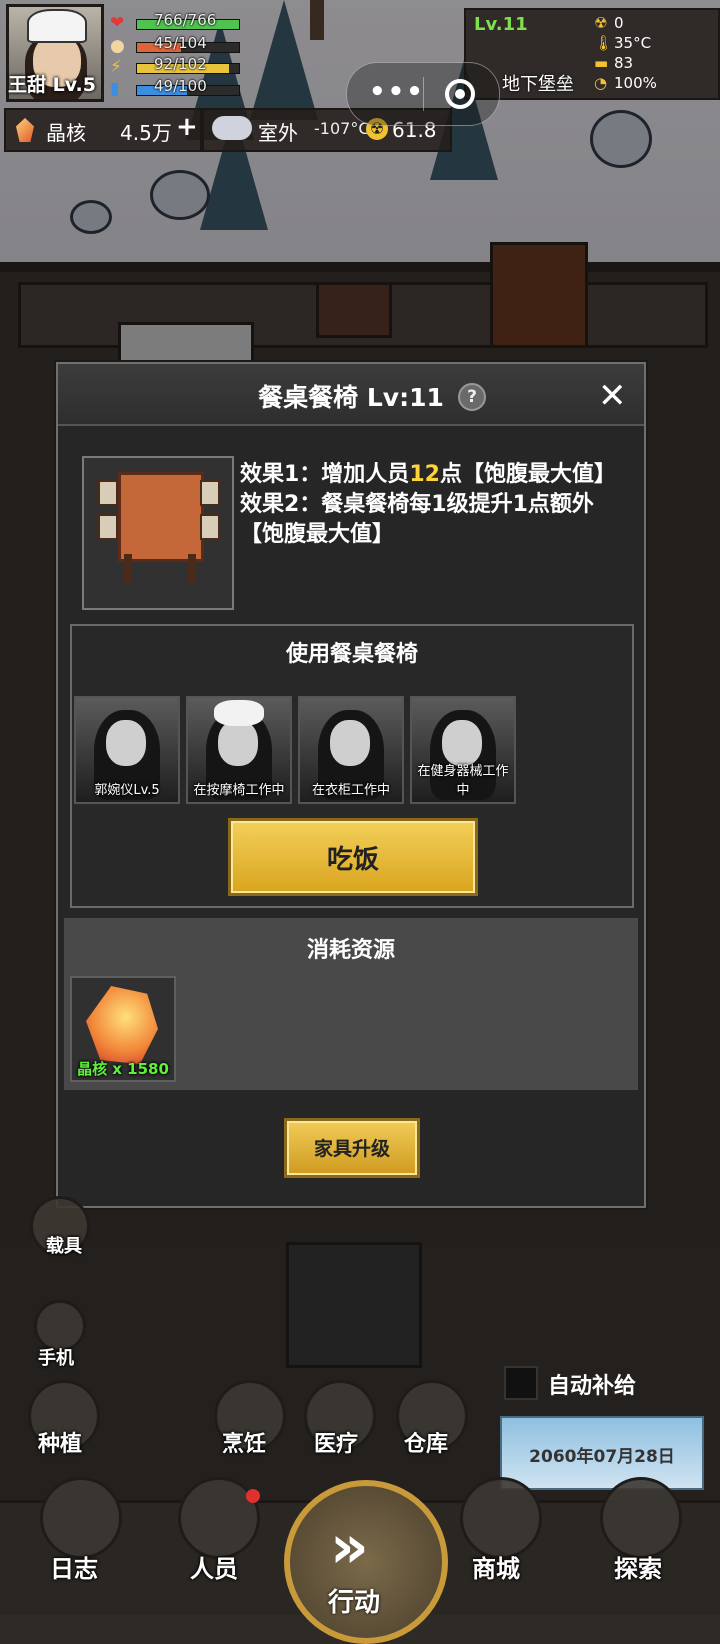 The height and width of the screenshot is (1644, 720). I want to click on upgrade-button-label: 家具升级, so click(351, 1149).